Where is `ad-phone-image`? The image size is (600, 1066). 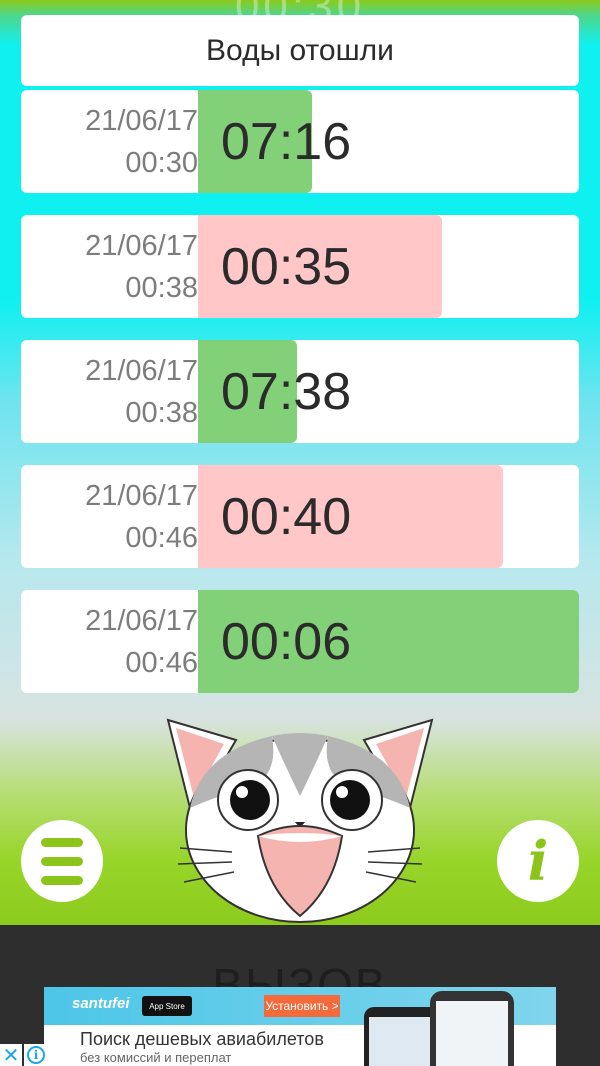 ad-phone-image is located at coordinates (472, 1028).